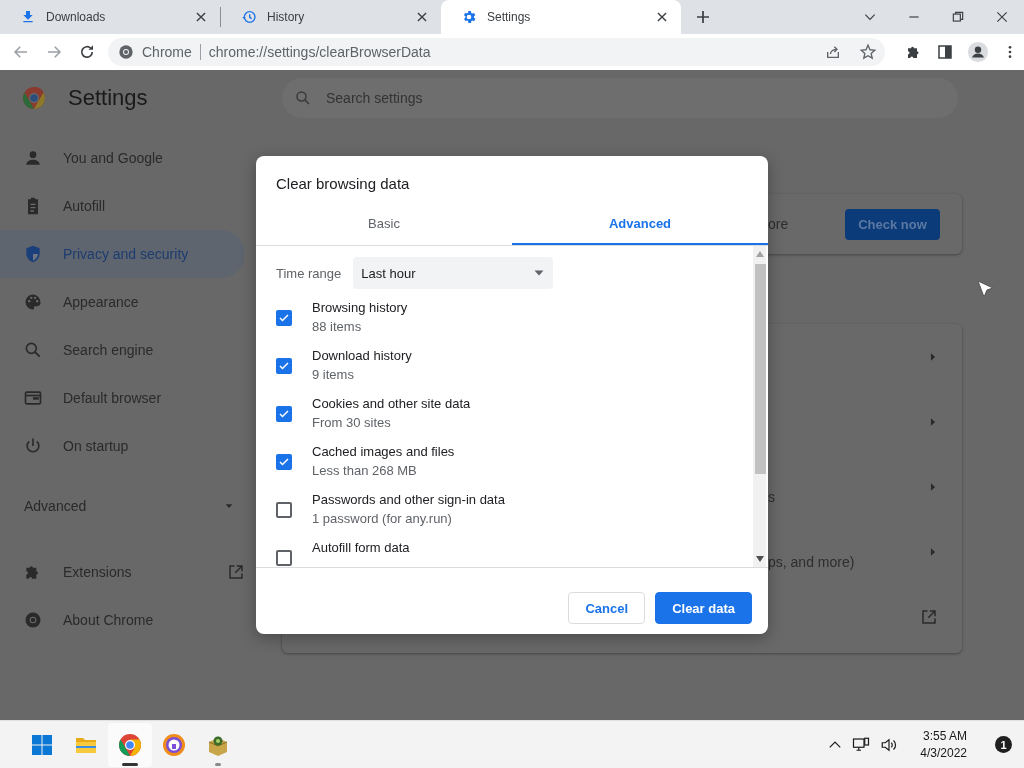 This screenshot has height=768, width=1024. Describe the element at coordinates (759, 406) in the screenshot. I see `scrollbar` at that location.